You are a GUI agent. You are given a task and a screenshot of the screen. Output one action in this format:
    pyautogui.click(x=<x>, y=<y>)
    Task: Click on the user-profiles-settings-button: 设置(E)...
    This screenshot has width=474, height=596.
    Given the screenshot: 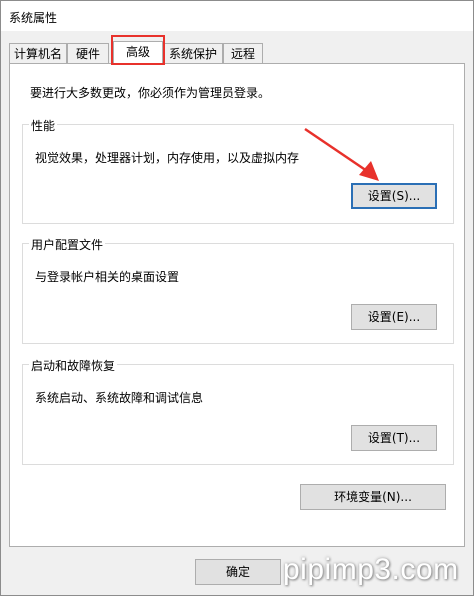 What is the action you would take?
    pyautogui.click(x=394, y=317)
    